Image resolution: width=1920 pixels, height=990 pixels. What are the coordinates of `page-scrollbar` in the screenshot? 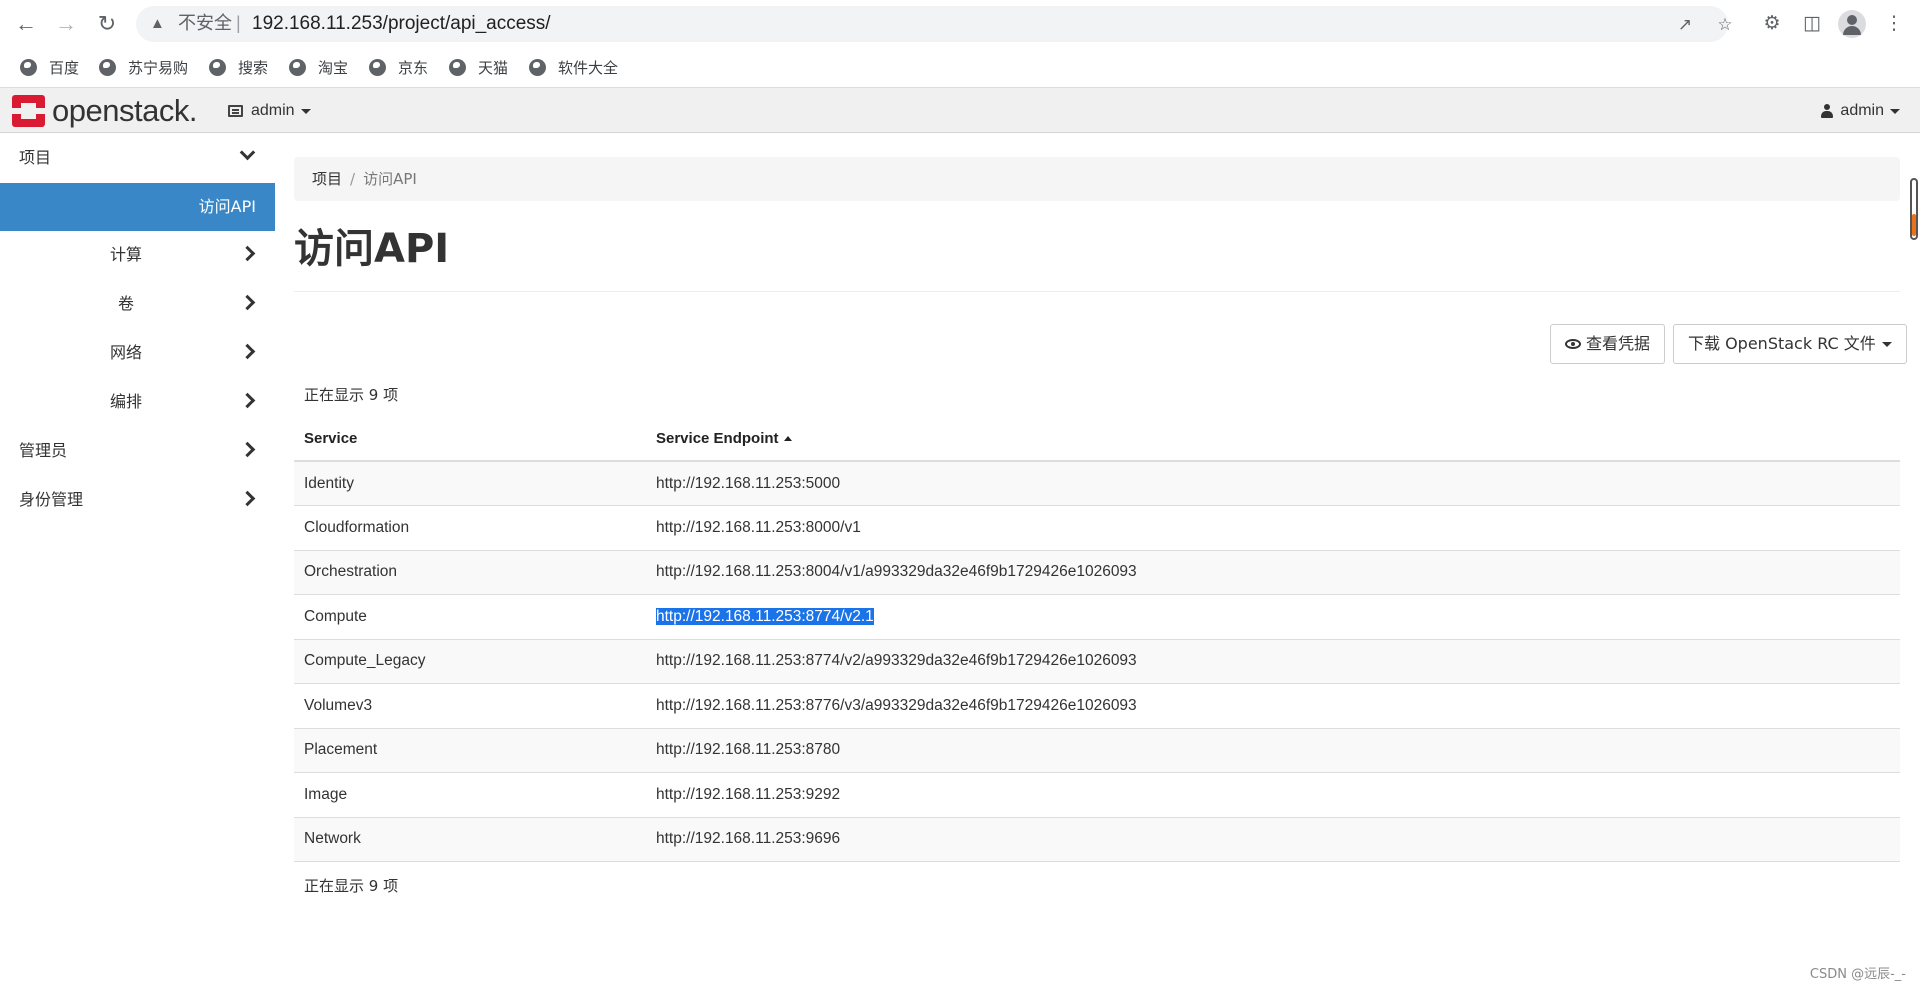 It's located at (1914, 583).